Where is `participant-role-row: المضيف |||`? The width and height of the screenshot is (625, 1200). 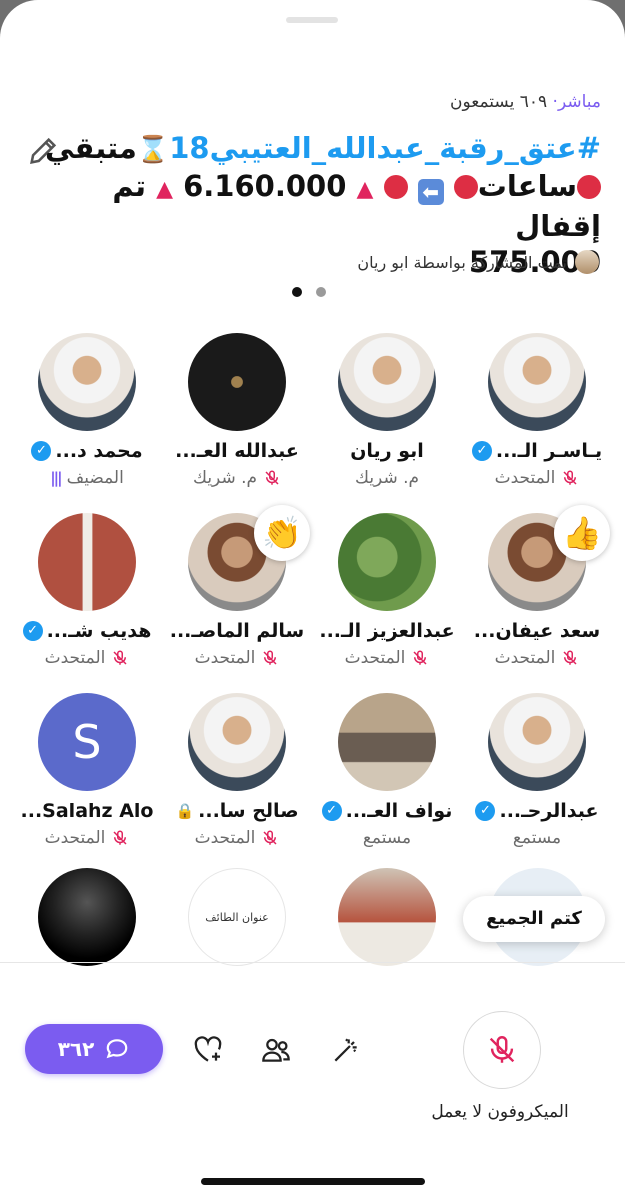
participant-role-row: المضيف ||| is located at coordinates (87, 478).